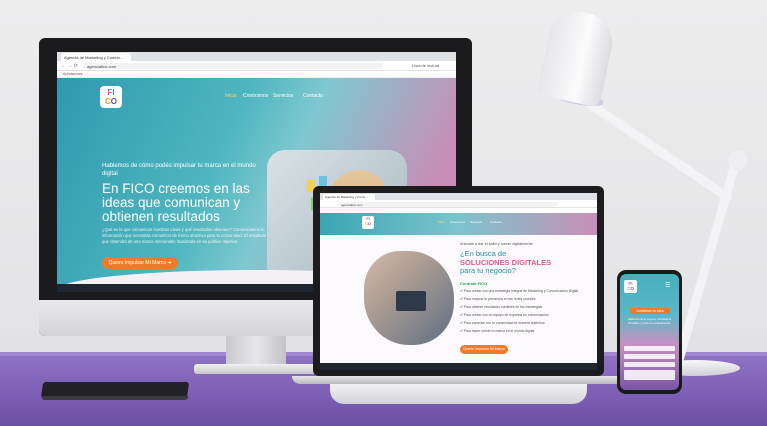 This screenshot has height=426, width=767. What do you see at coordinates (650, 311) in the screenshot?
I see `contact-title: Contanos tu idea` at bounding box center [650, 311].